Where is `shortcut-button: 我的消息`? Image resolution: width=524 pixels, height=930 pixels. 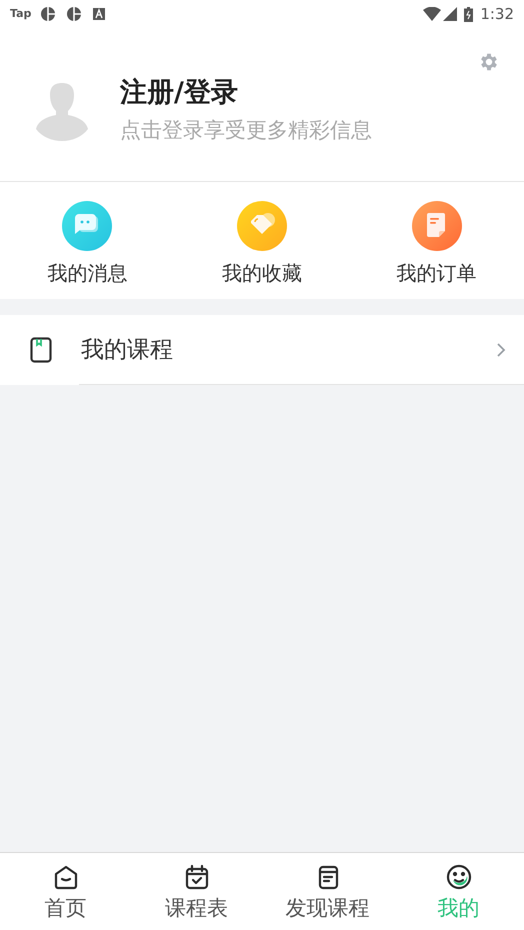
shortcut-button: 我的消息 is located at coordinates (87, 240).